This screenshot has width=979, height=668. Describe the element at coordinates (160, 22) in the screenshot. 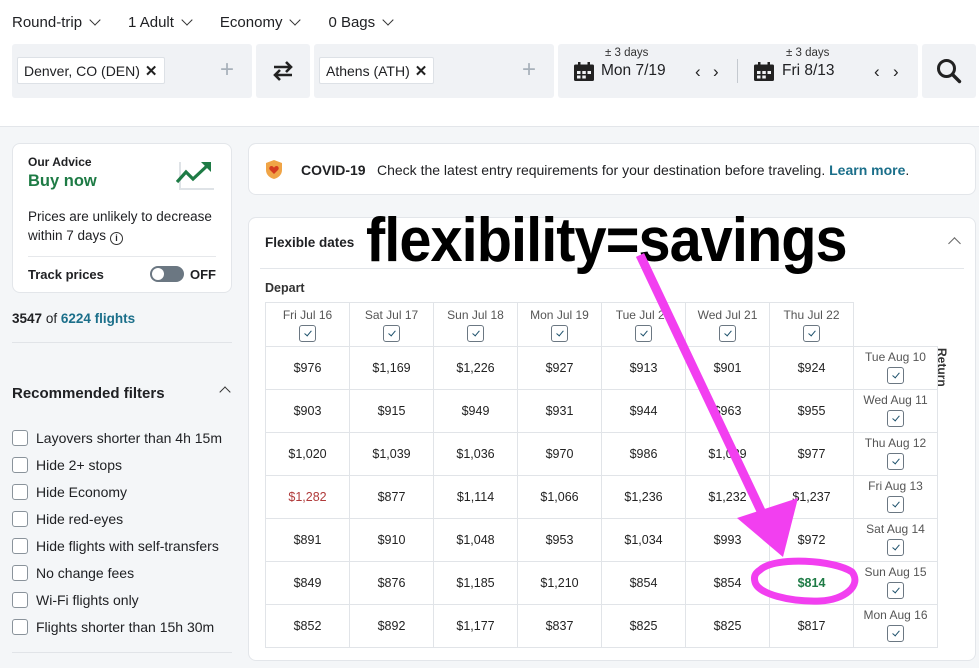

I see `passengers-dropdown: 1 Adult` at that location.